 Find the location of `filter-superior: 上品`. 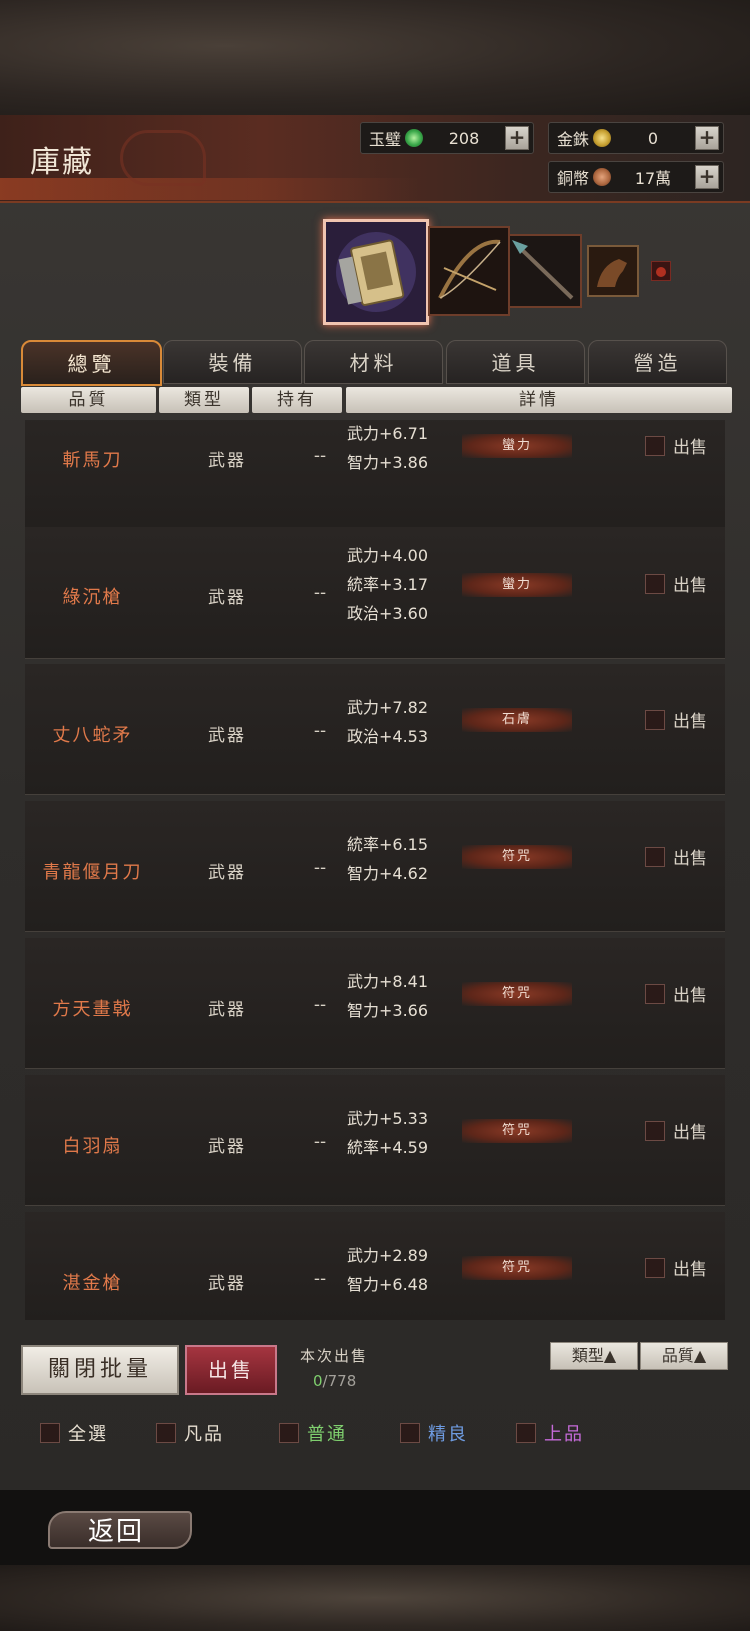

filter-superior: 上品 is located at coordinates (550, 1433).